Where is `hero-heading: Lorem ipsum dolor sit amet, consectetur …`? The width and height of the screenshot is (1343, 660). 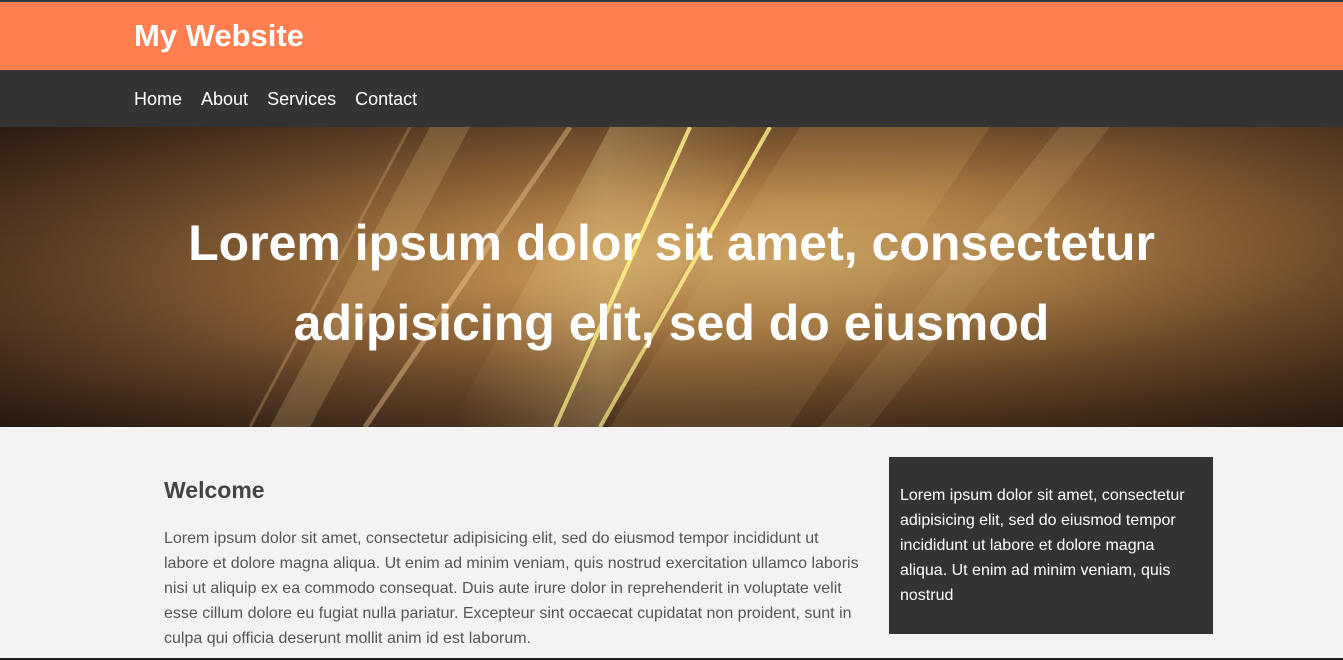
hero-heading: Lorem ipsum dolor sit amet, consectetur … is located at coordinates (671, 283).